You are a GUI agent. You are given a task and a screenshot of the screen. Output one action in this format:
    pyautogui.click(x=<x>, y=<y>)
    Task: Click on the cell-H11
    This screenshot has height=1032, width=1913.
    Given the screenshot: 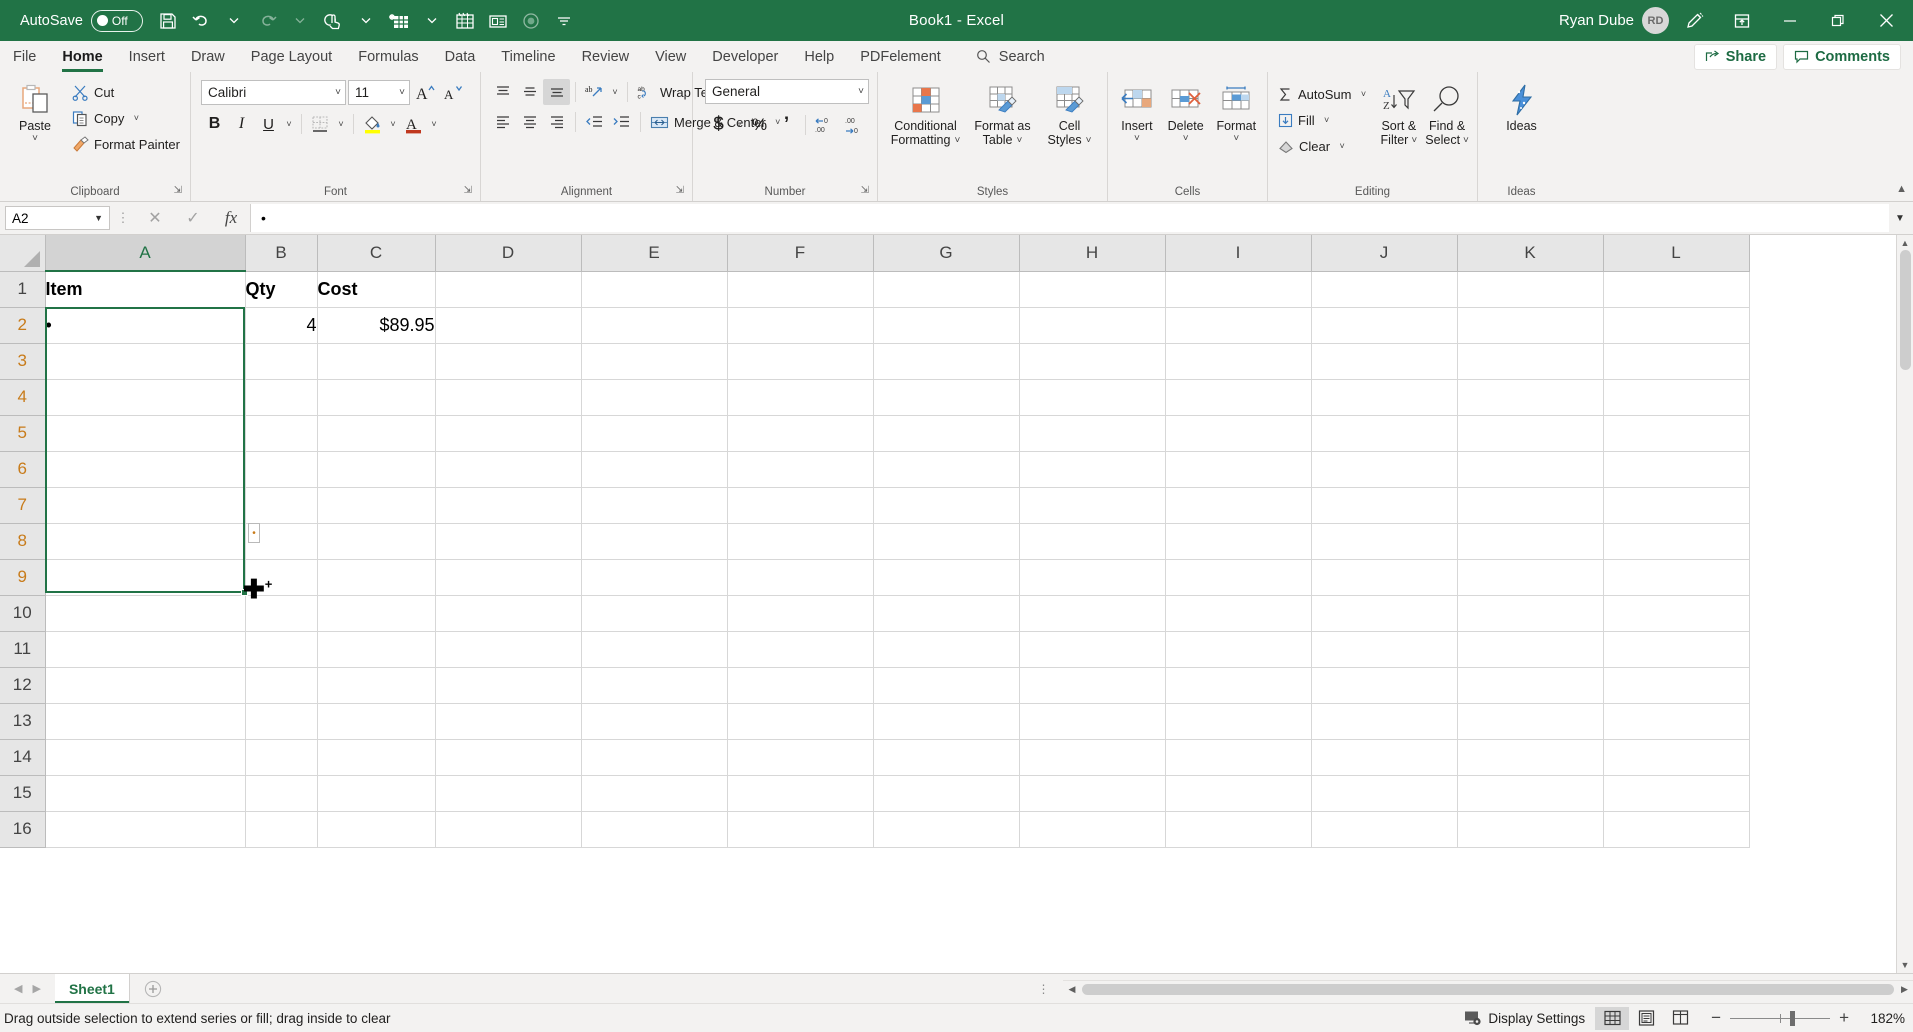 What is the action you would take?
    pyautogui.click(x=1092, y=649)
    